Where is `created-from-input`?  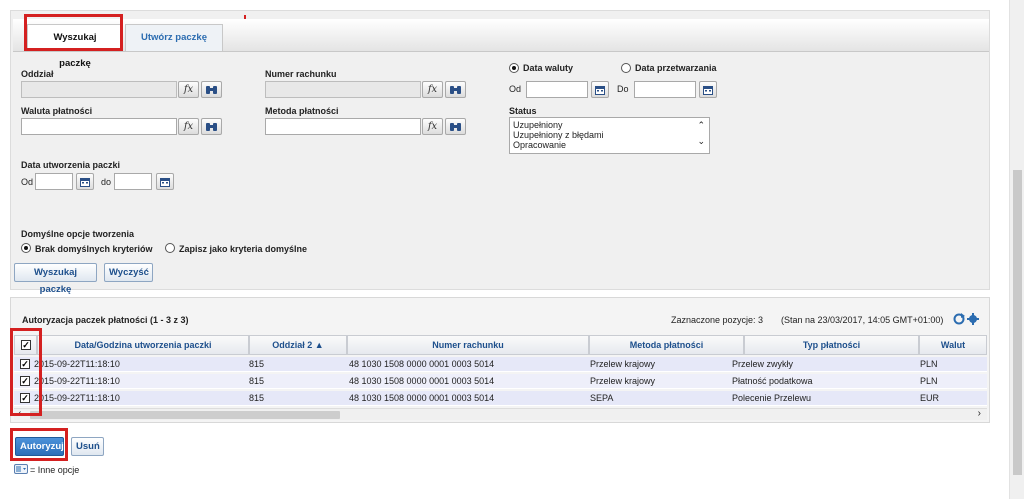 created-from-input is located at coordinates (54, 181).